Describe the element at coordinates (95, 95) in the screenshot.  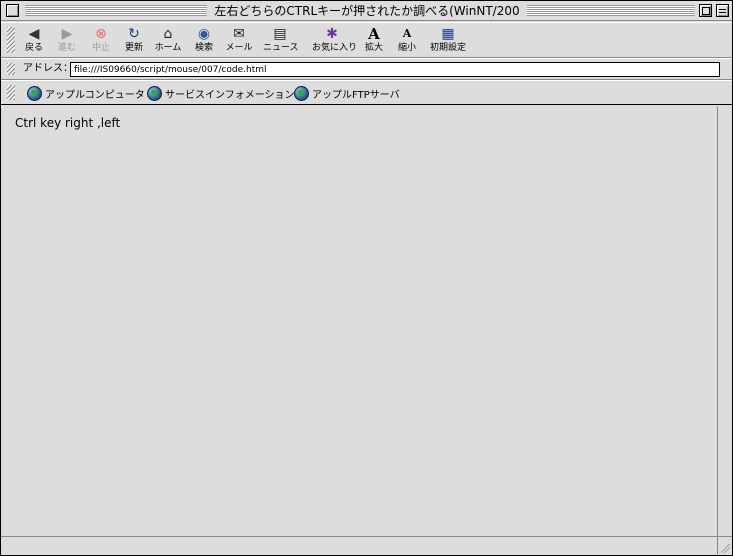
I see `favorite-link-label: アップルコンピュータ` at that location.